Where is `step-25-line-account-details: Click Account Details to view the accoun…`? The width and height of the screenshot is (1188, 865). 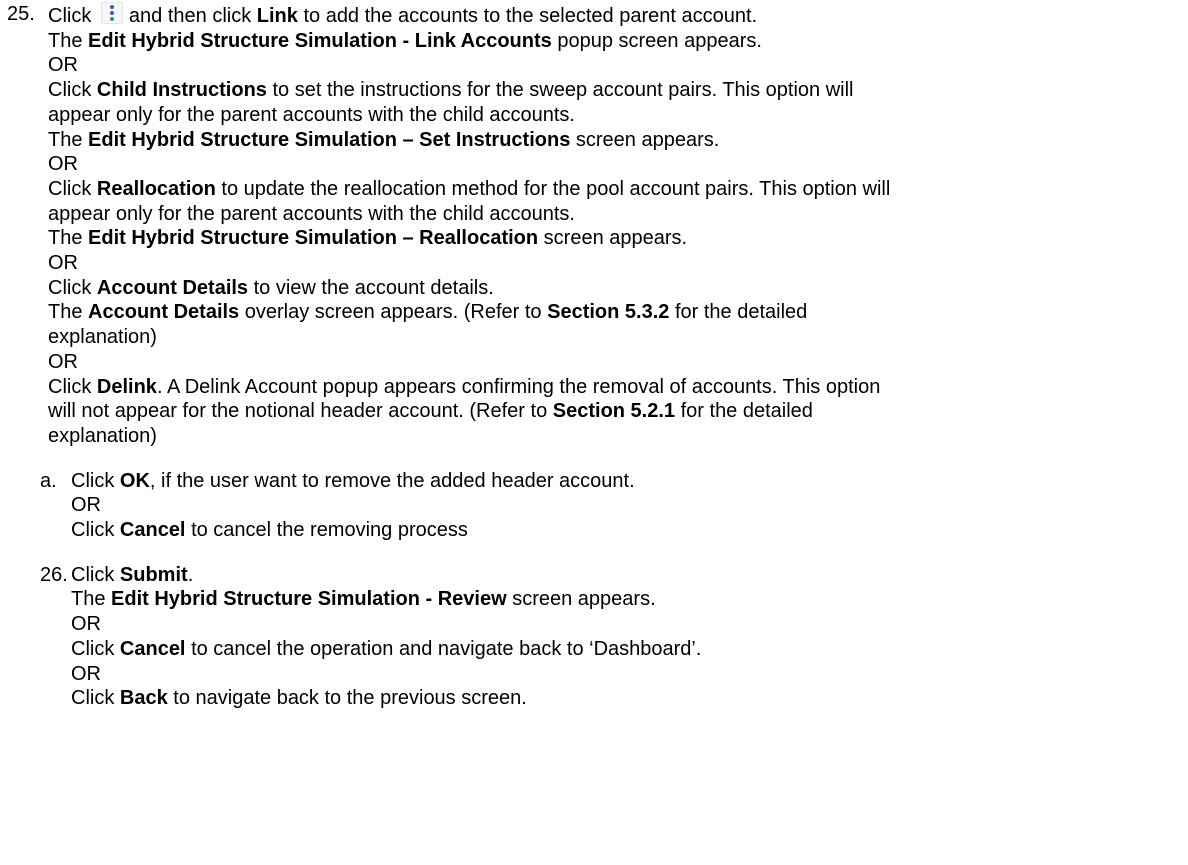
step-25-line-account-details: Click Account Details to view the accoun… is located at coordinates (271, 287).